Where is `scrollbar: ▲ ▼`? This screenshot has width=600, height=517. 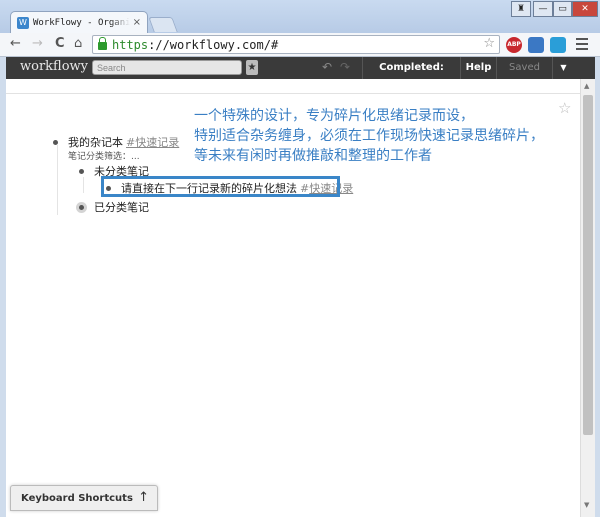
scrollbar: ▲ ▼ is located at coordinates (587, 298).